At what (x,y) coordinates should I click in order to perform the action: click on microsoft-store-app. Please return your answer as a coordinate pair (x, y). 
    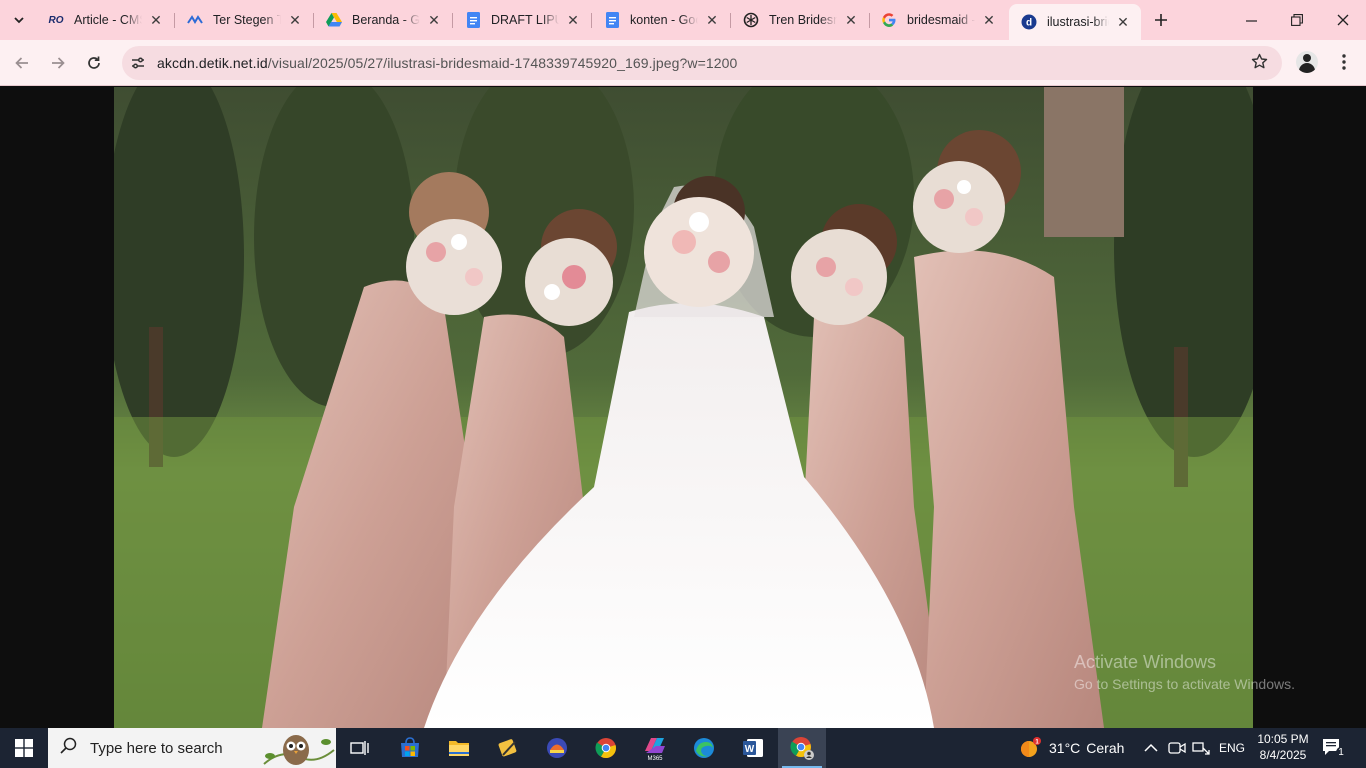
    Looking at the image, I should click on (410, 748).